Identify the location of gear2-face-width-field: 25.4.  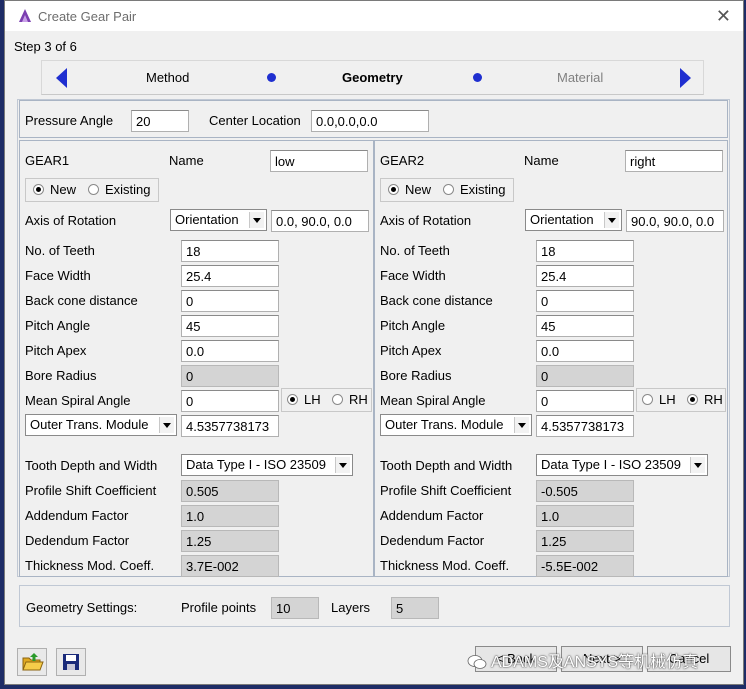
(585, 276).